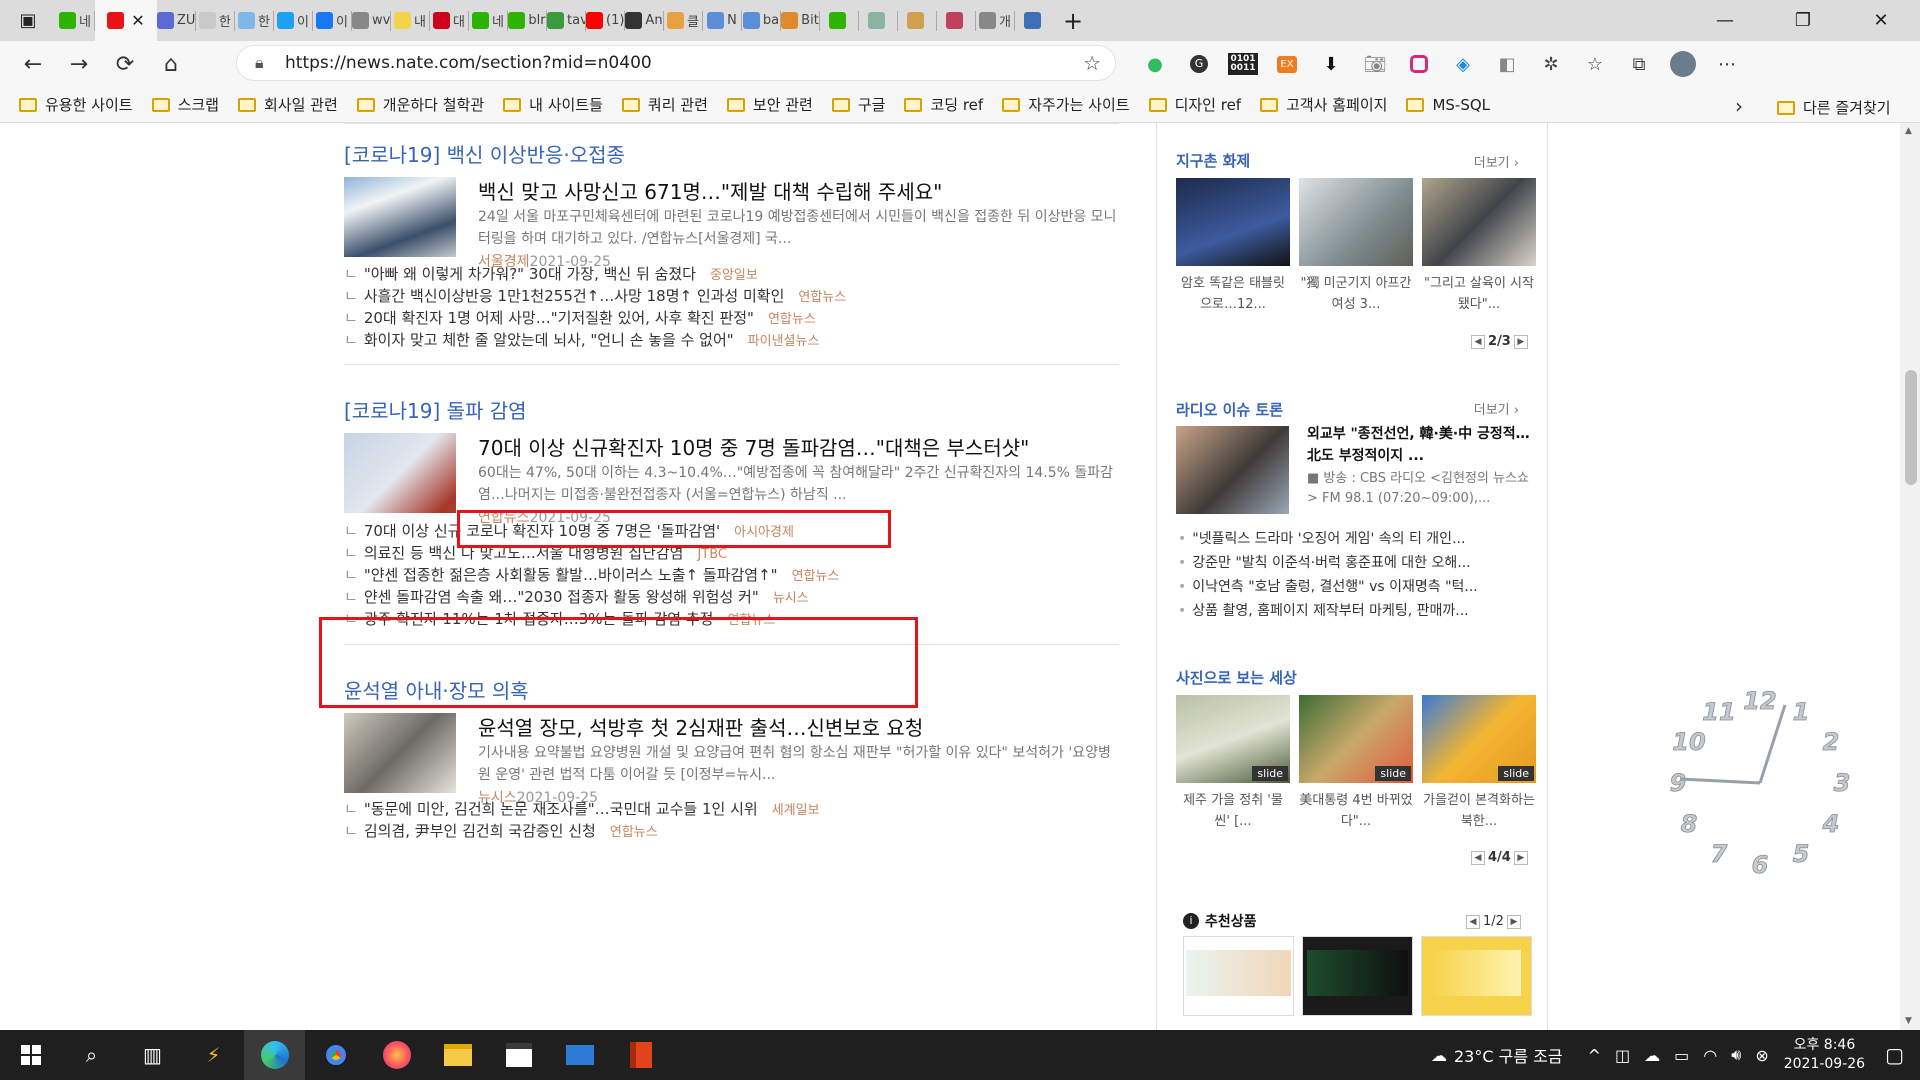  I want to click on camera-icon: 📷︎, so click(1375, 64).